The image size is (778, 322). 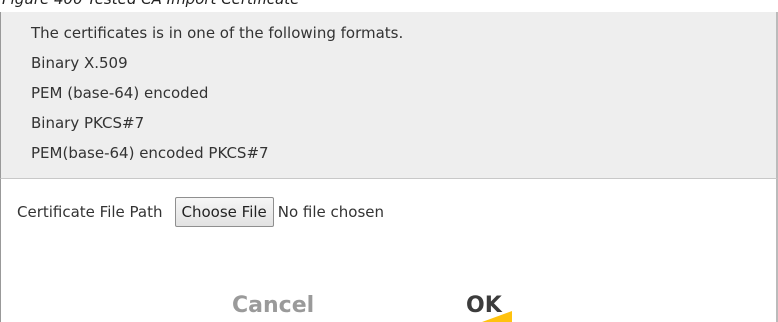 I want to click on ok-button: OK, so click(x=484, y=305).